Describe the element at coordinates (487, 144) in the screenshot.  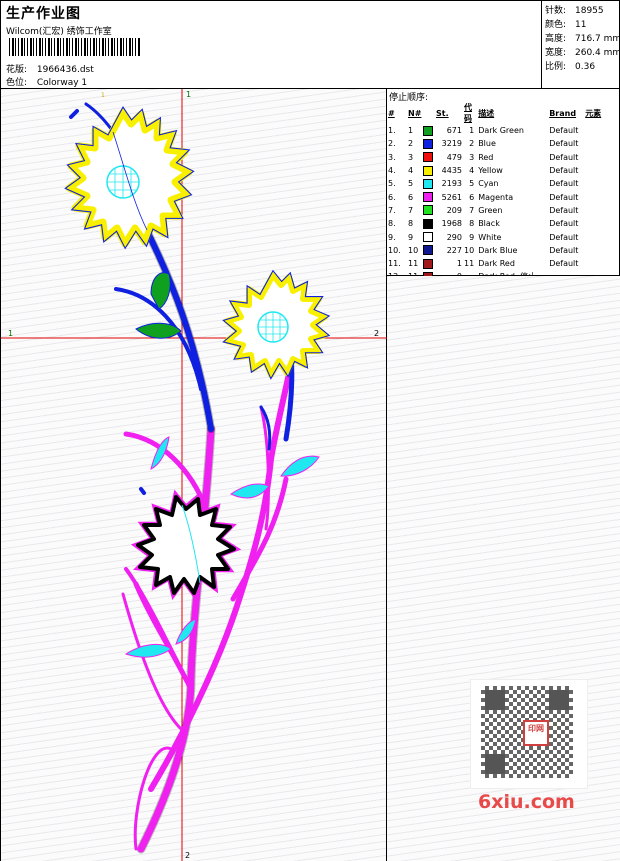
I see `cell-description: Blue` at that location.